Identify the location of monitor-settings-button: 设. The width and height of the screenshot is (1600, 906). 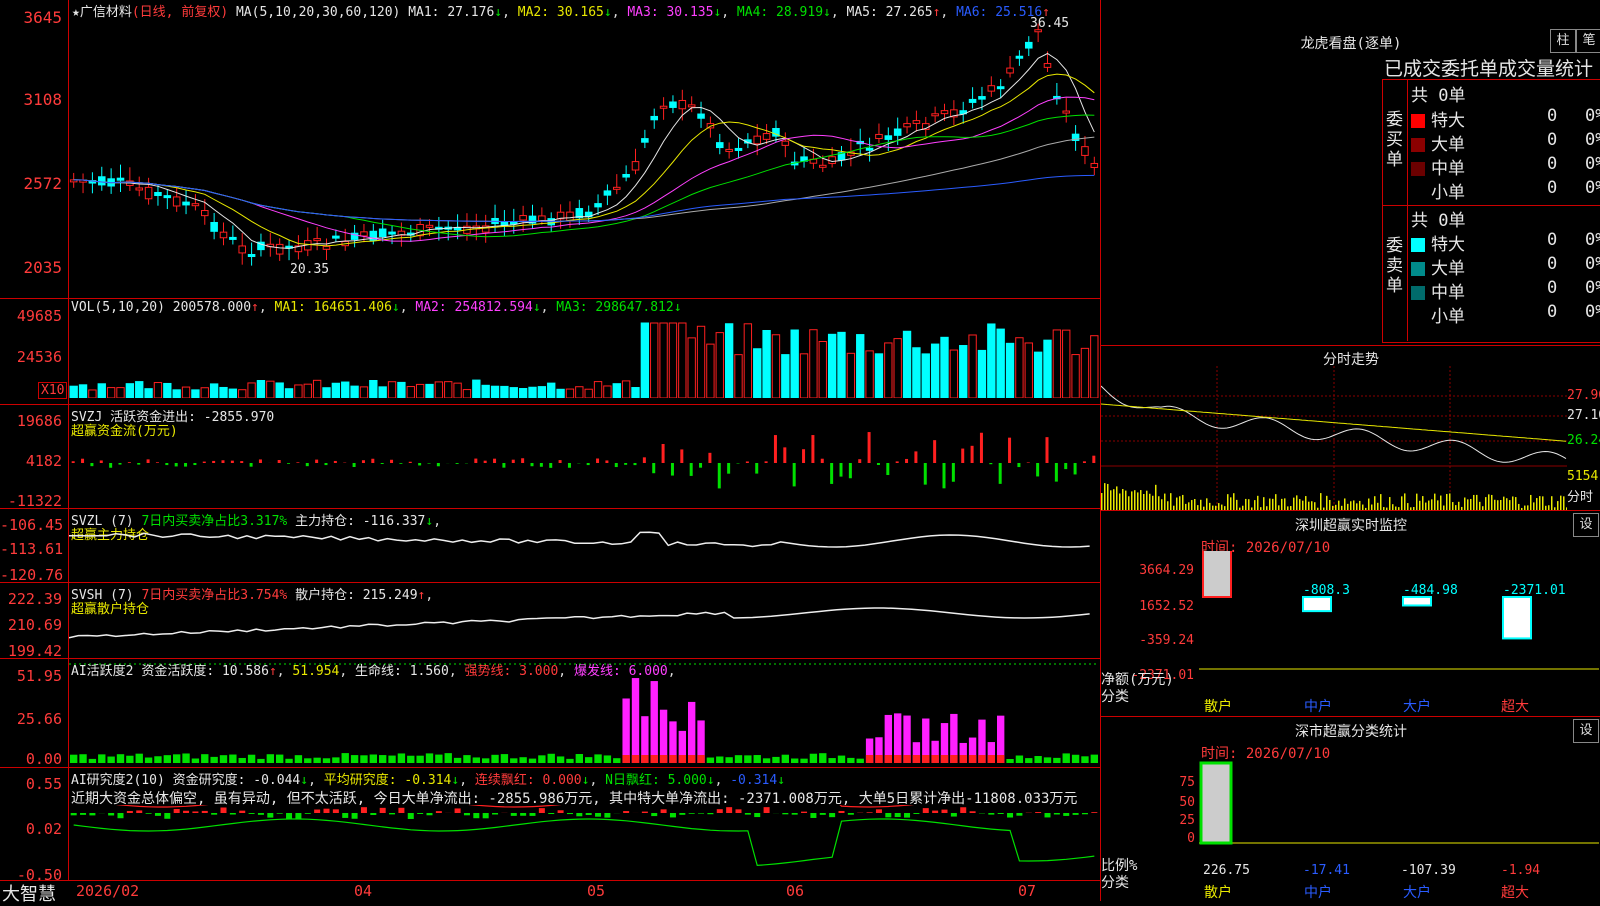
(1586, 525).